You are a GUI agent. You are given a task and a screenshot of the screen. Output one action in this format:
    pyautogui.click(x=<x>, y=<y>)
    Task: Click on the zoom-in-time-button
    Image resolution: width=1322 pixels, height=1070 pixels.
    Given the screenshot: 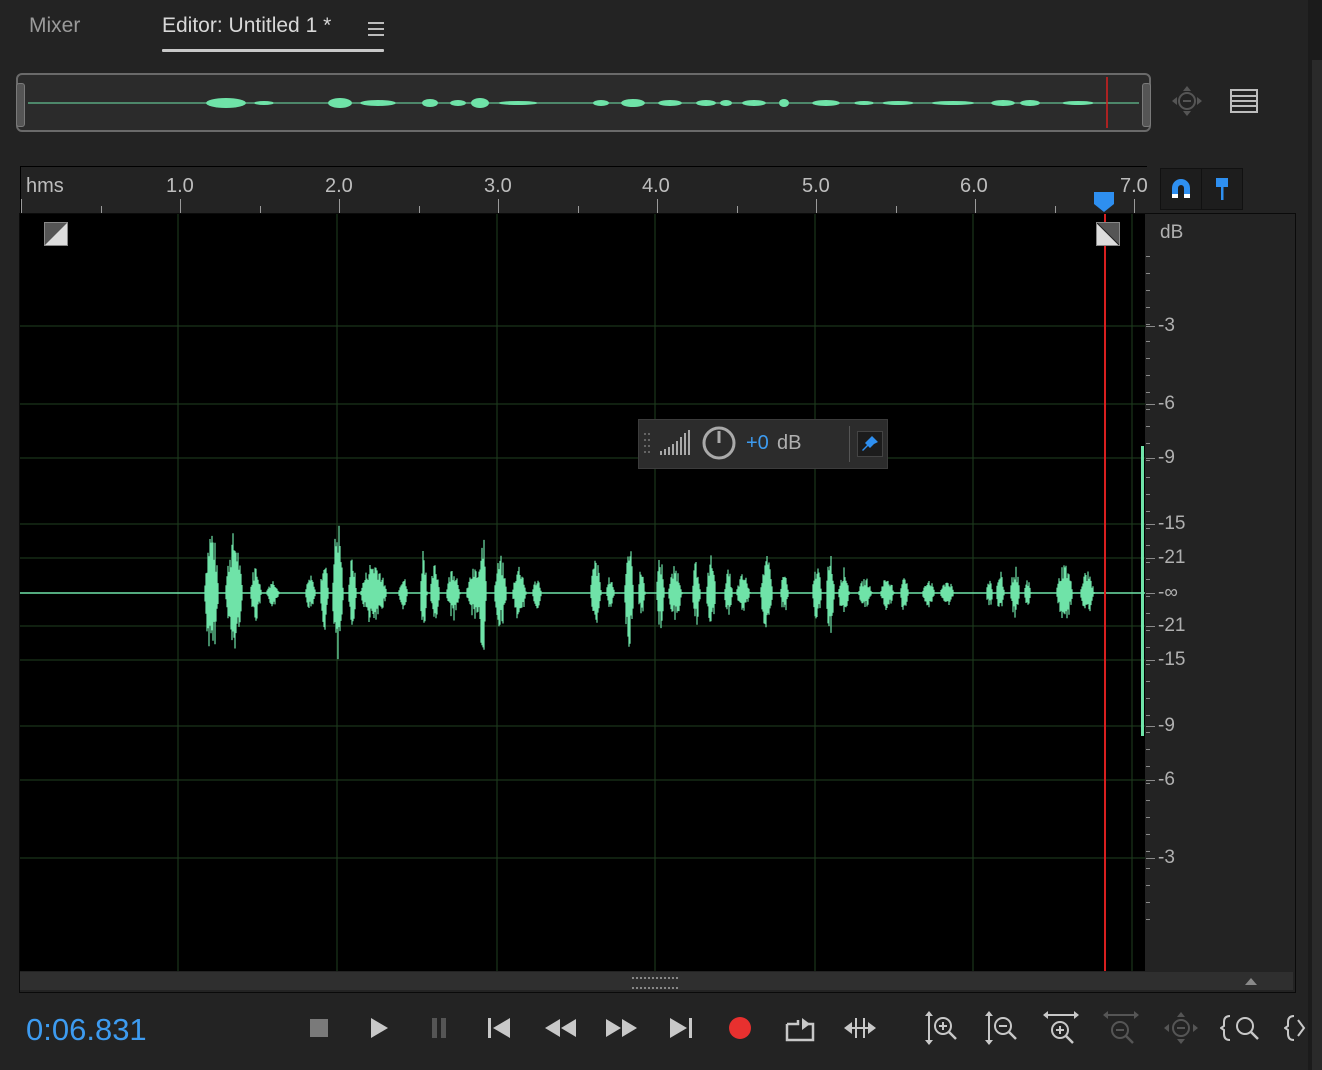 What is the action you would take?
    pyautogui.click(x=1061, y=1028)
    